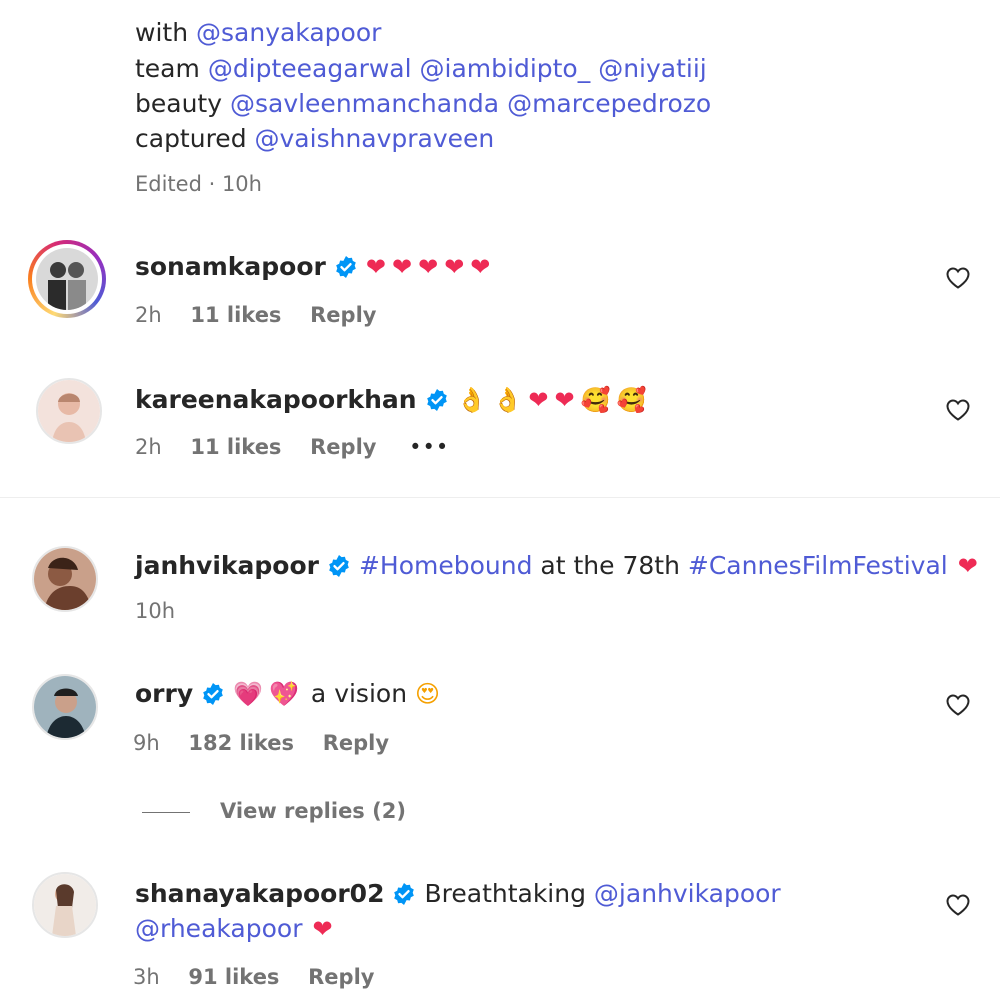  What do you see at coordinates (446, 566) in the screenshot?
I see `hashtag-link: #Homebound` at bounding box center [446, 566].